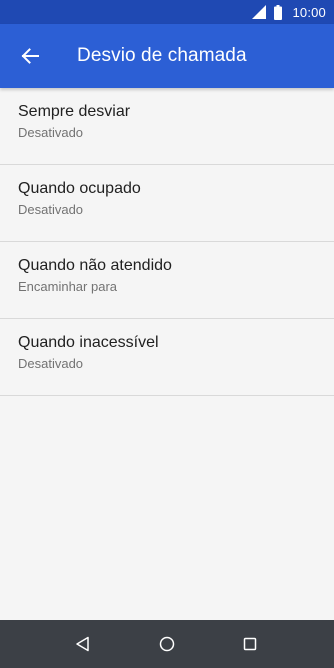 This screenshot has height=668, width=334. I want to click on square-recents-icon, so click(250, 644).